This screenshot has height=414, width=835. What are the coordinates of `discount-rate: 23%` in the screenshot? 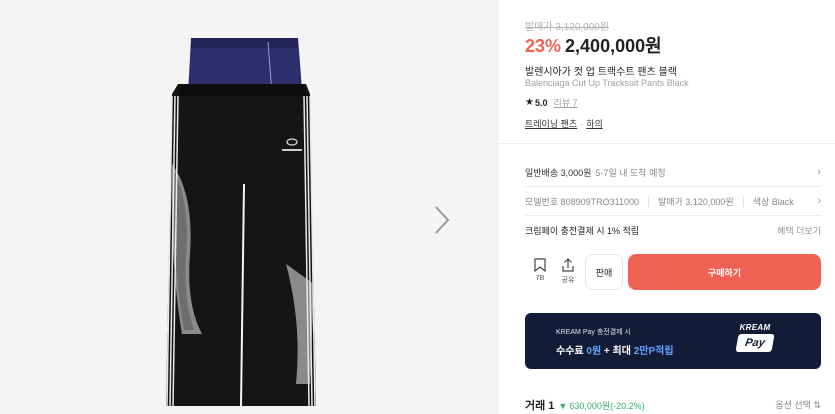 It's located at (543, 46).